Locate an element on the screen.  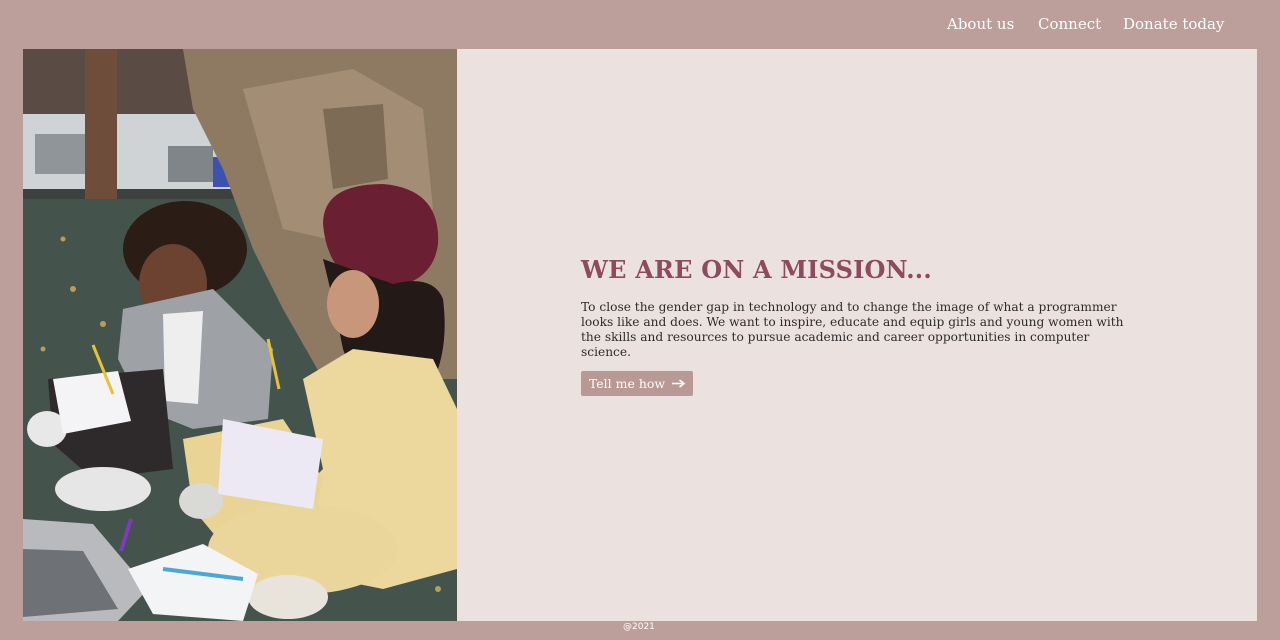
nav-link-connect: Connect is located at coordinates (1069, 24).